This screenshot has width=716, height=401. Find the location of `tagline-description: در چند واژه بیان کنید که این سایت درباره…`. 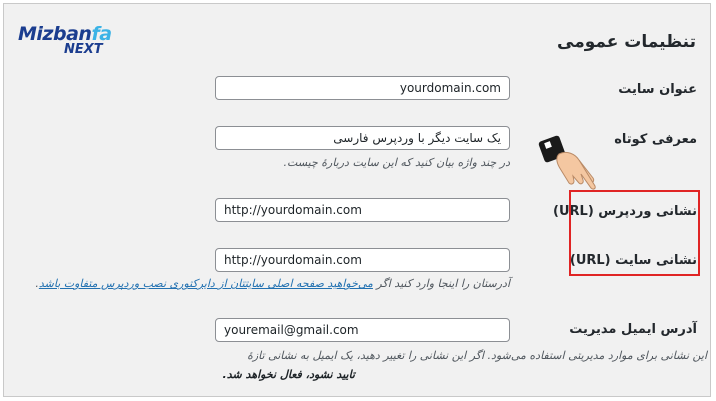

tagline-description: در چند واژه بیان کنید که این سایت درباره… is located at coordinates (396, 162).